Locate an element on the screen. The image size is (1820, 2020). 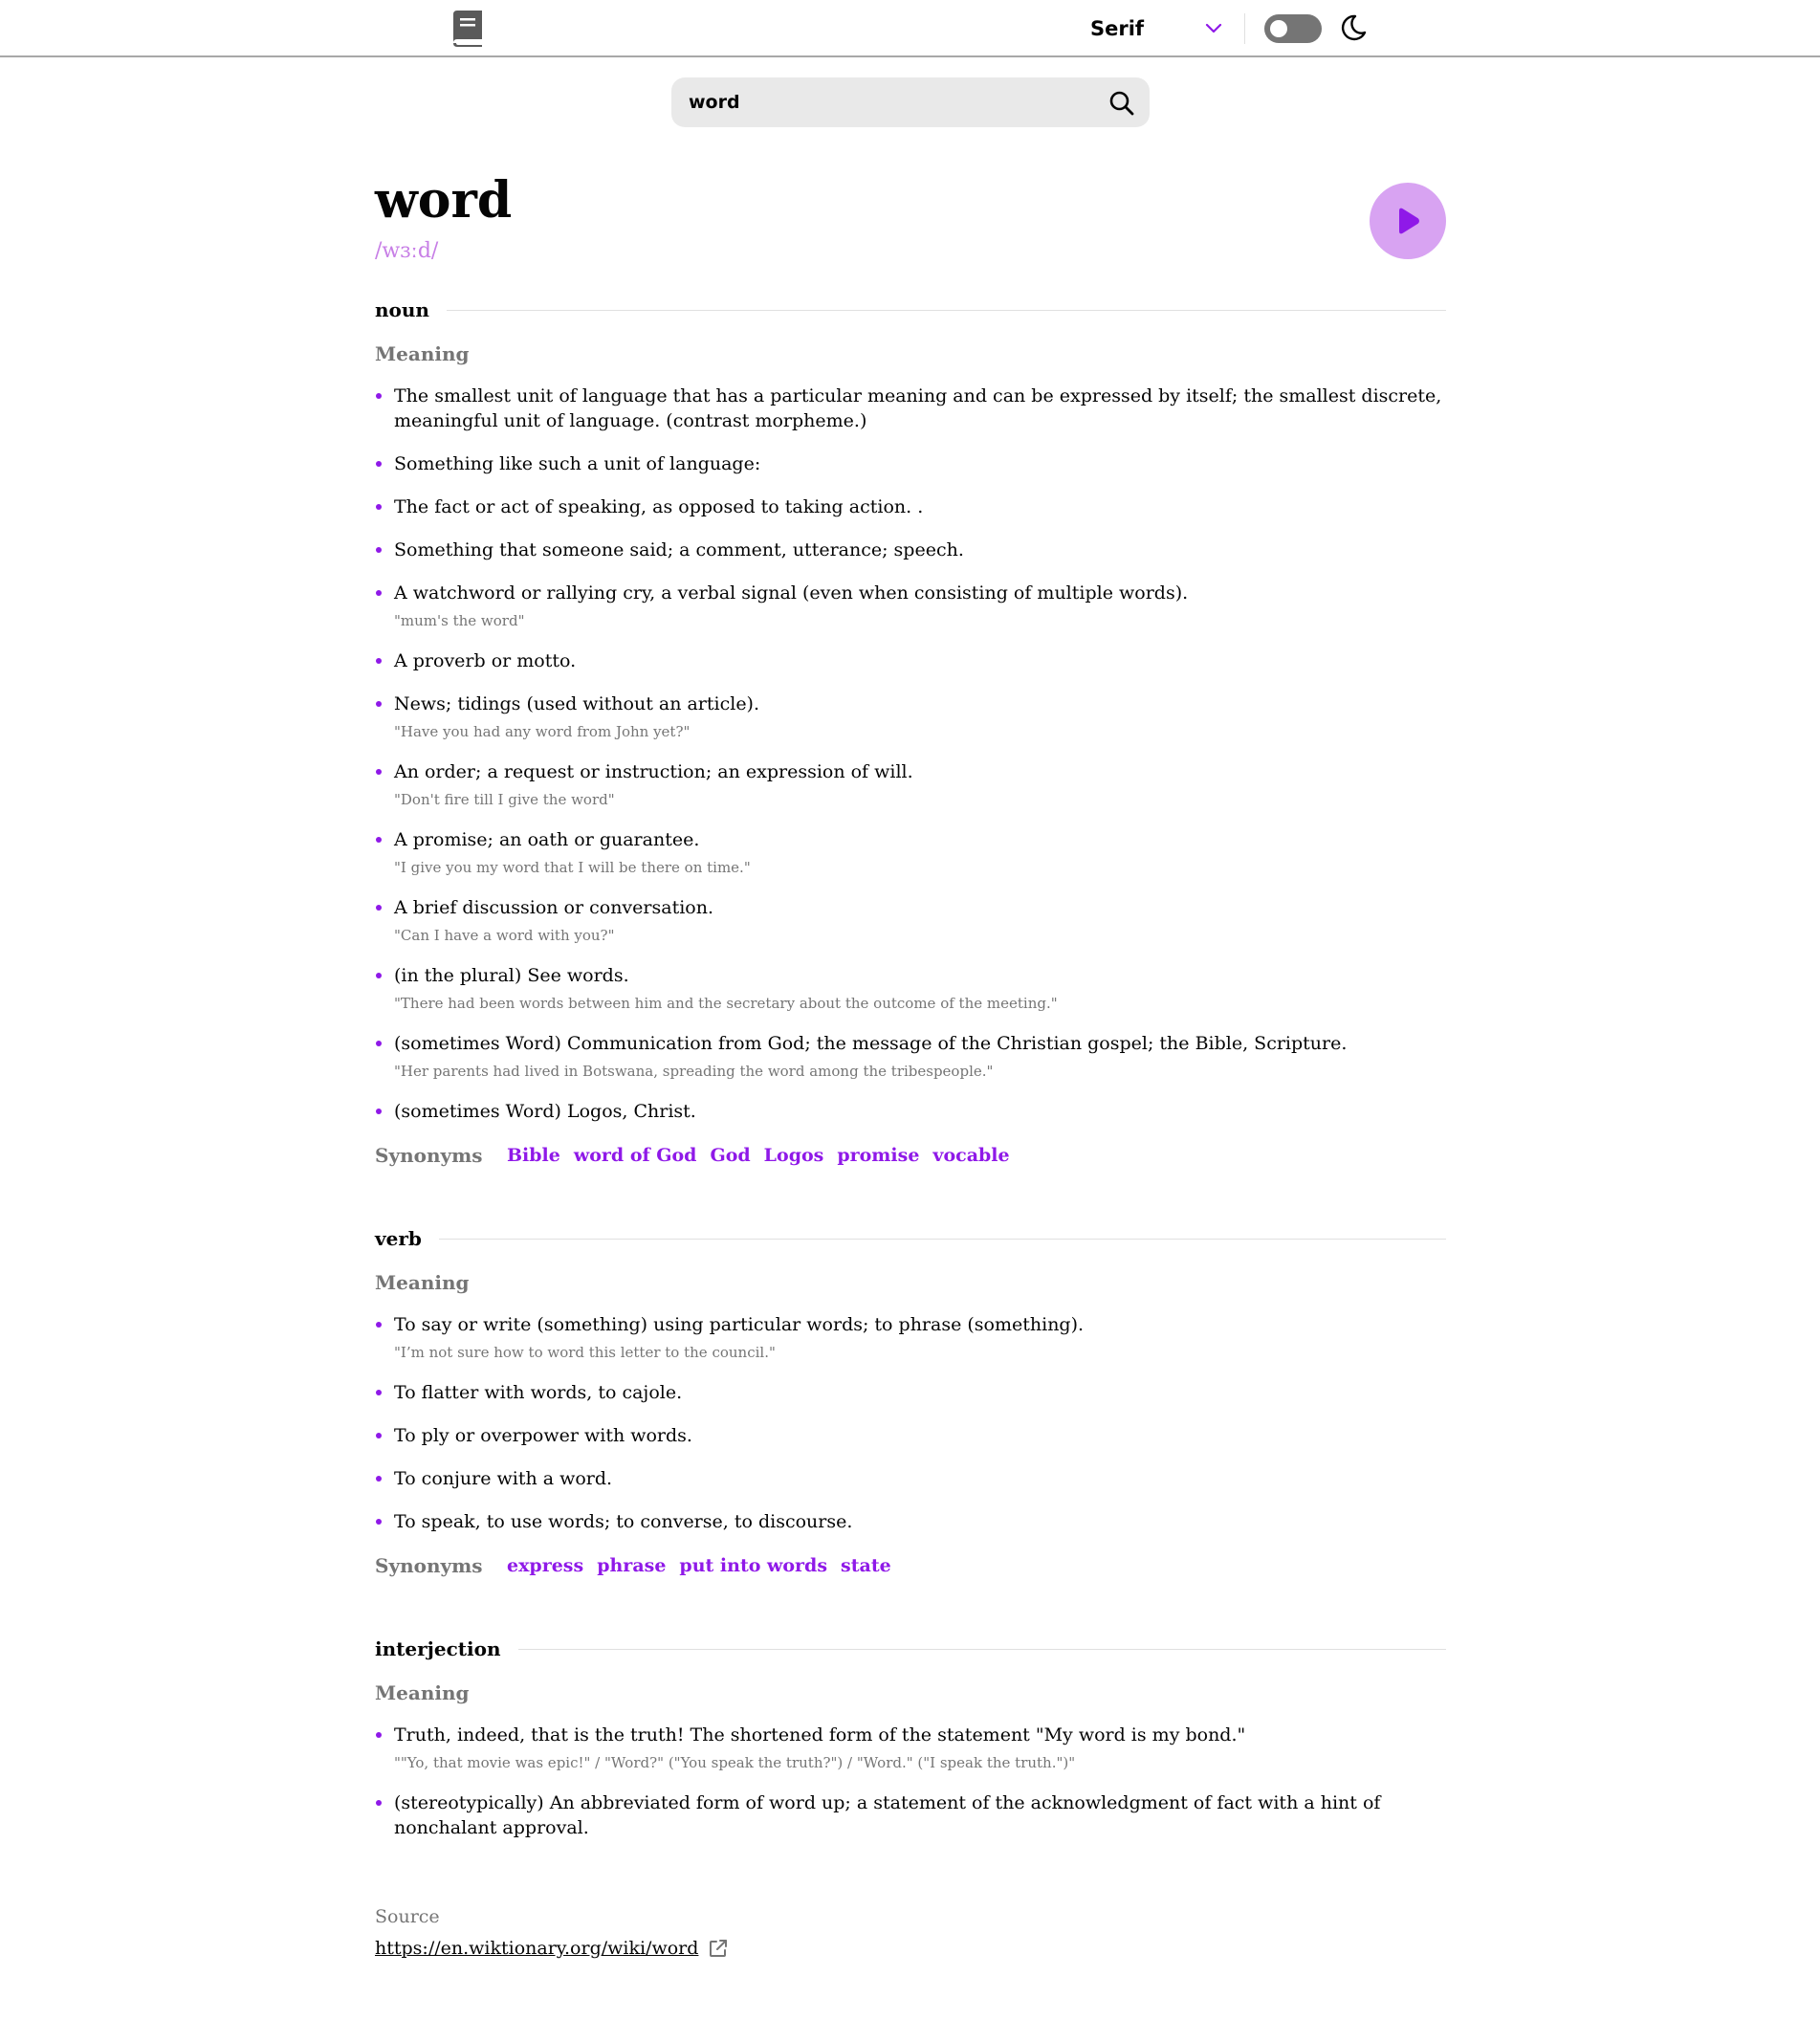
definition-example: "mum's the word" is located at coordinates (459, 620).